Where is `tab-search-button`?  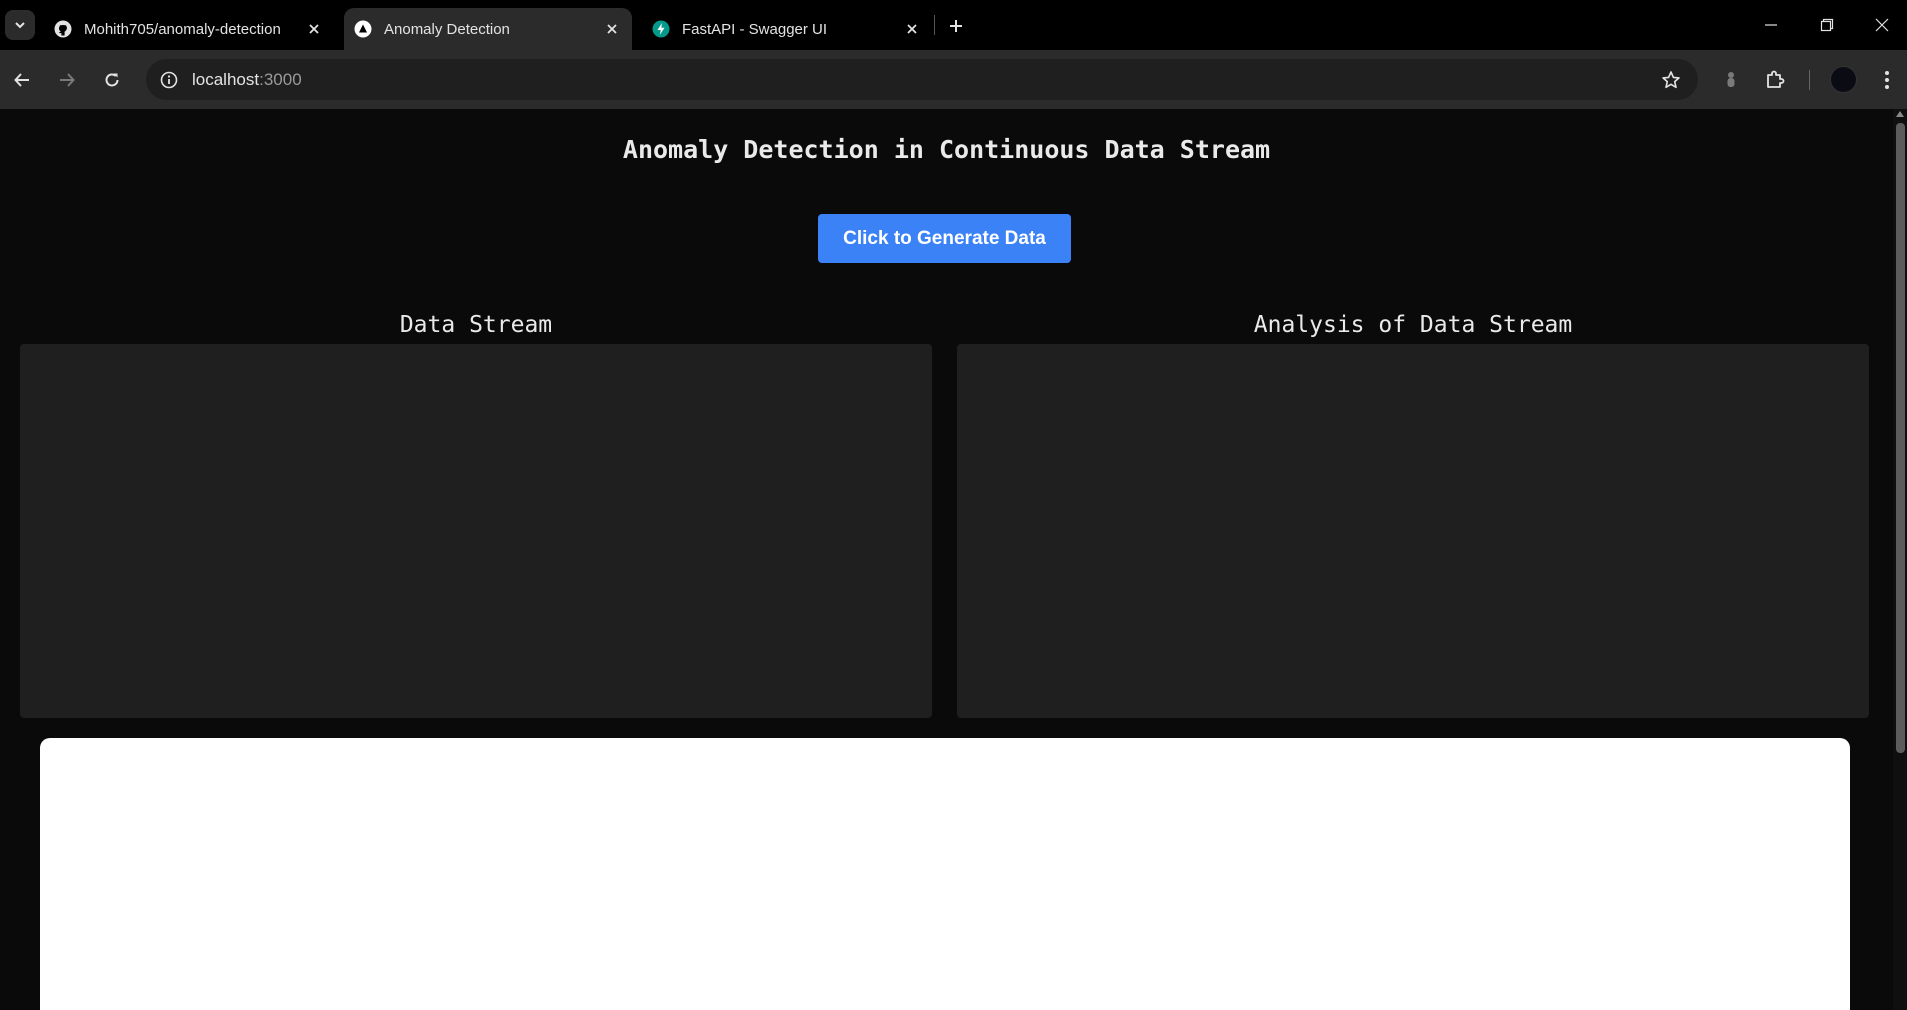 tab-search-button is located at coordinates (20, 25).